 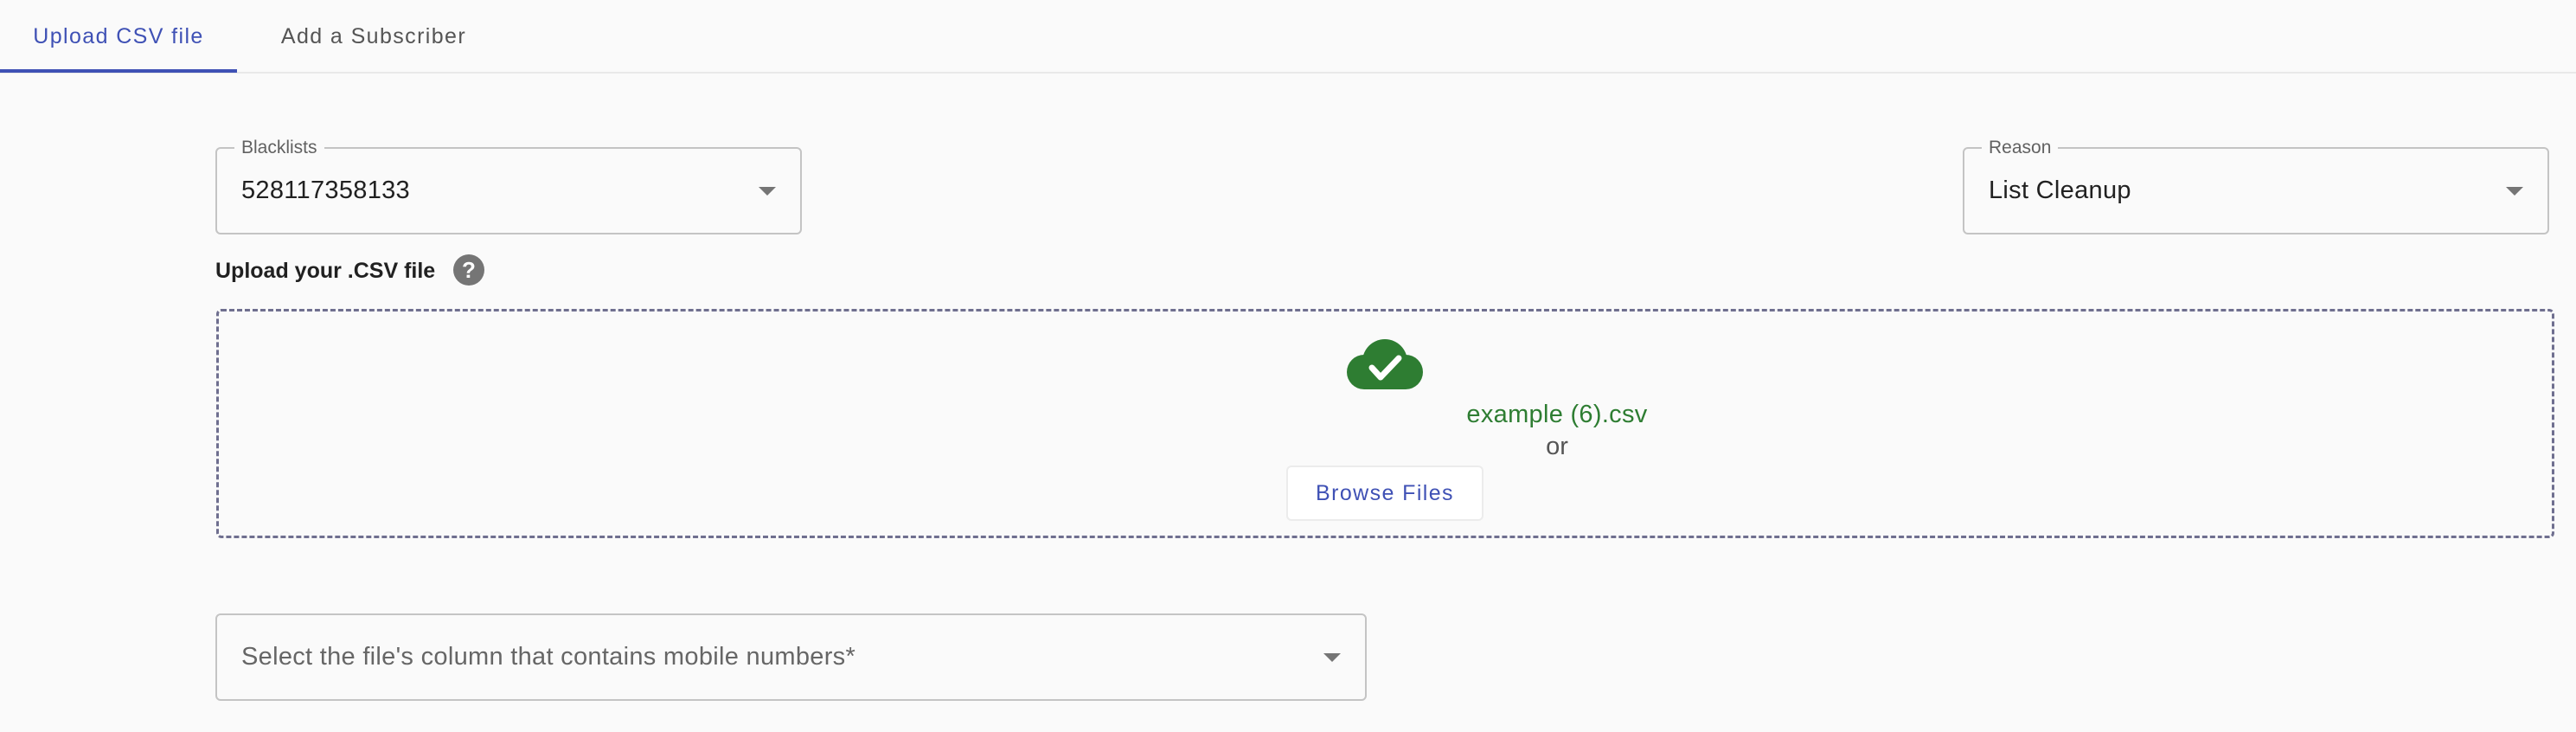 What do you see at coordinates (2256, 186) in the screenshot?
I see `reason-select: Reason List Cleanup` at bounding box center [2256, 186].